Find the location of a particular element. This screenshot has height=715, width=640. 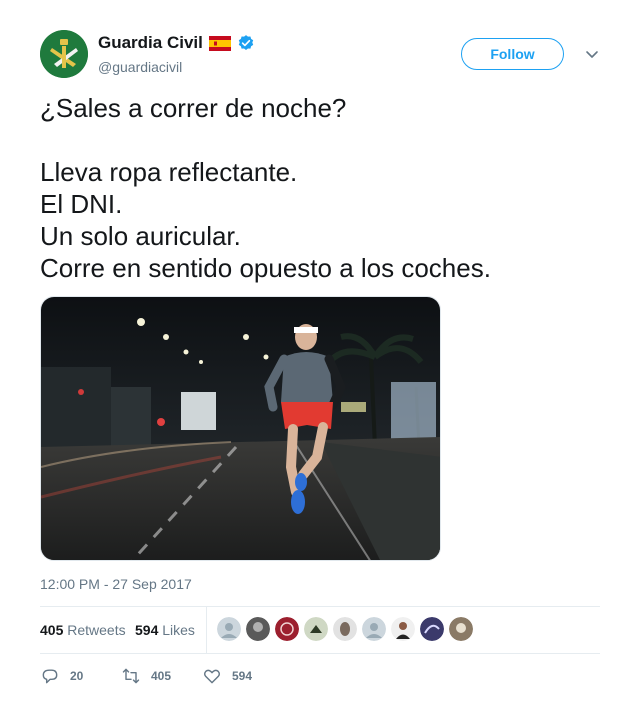

engagement-stats: 405 Retweets 594 Likes is located at coordinates (320, 630).